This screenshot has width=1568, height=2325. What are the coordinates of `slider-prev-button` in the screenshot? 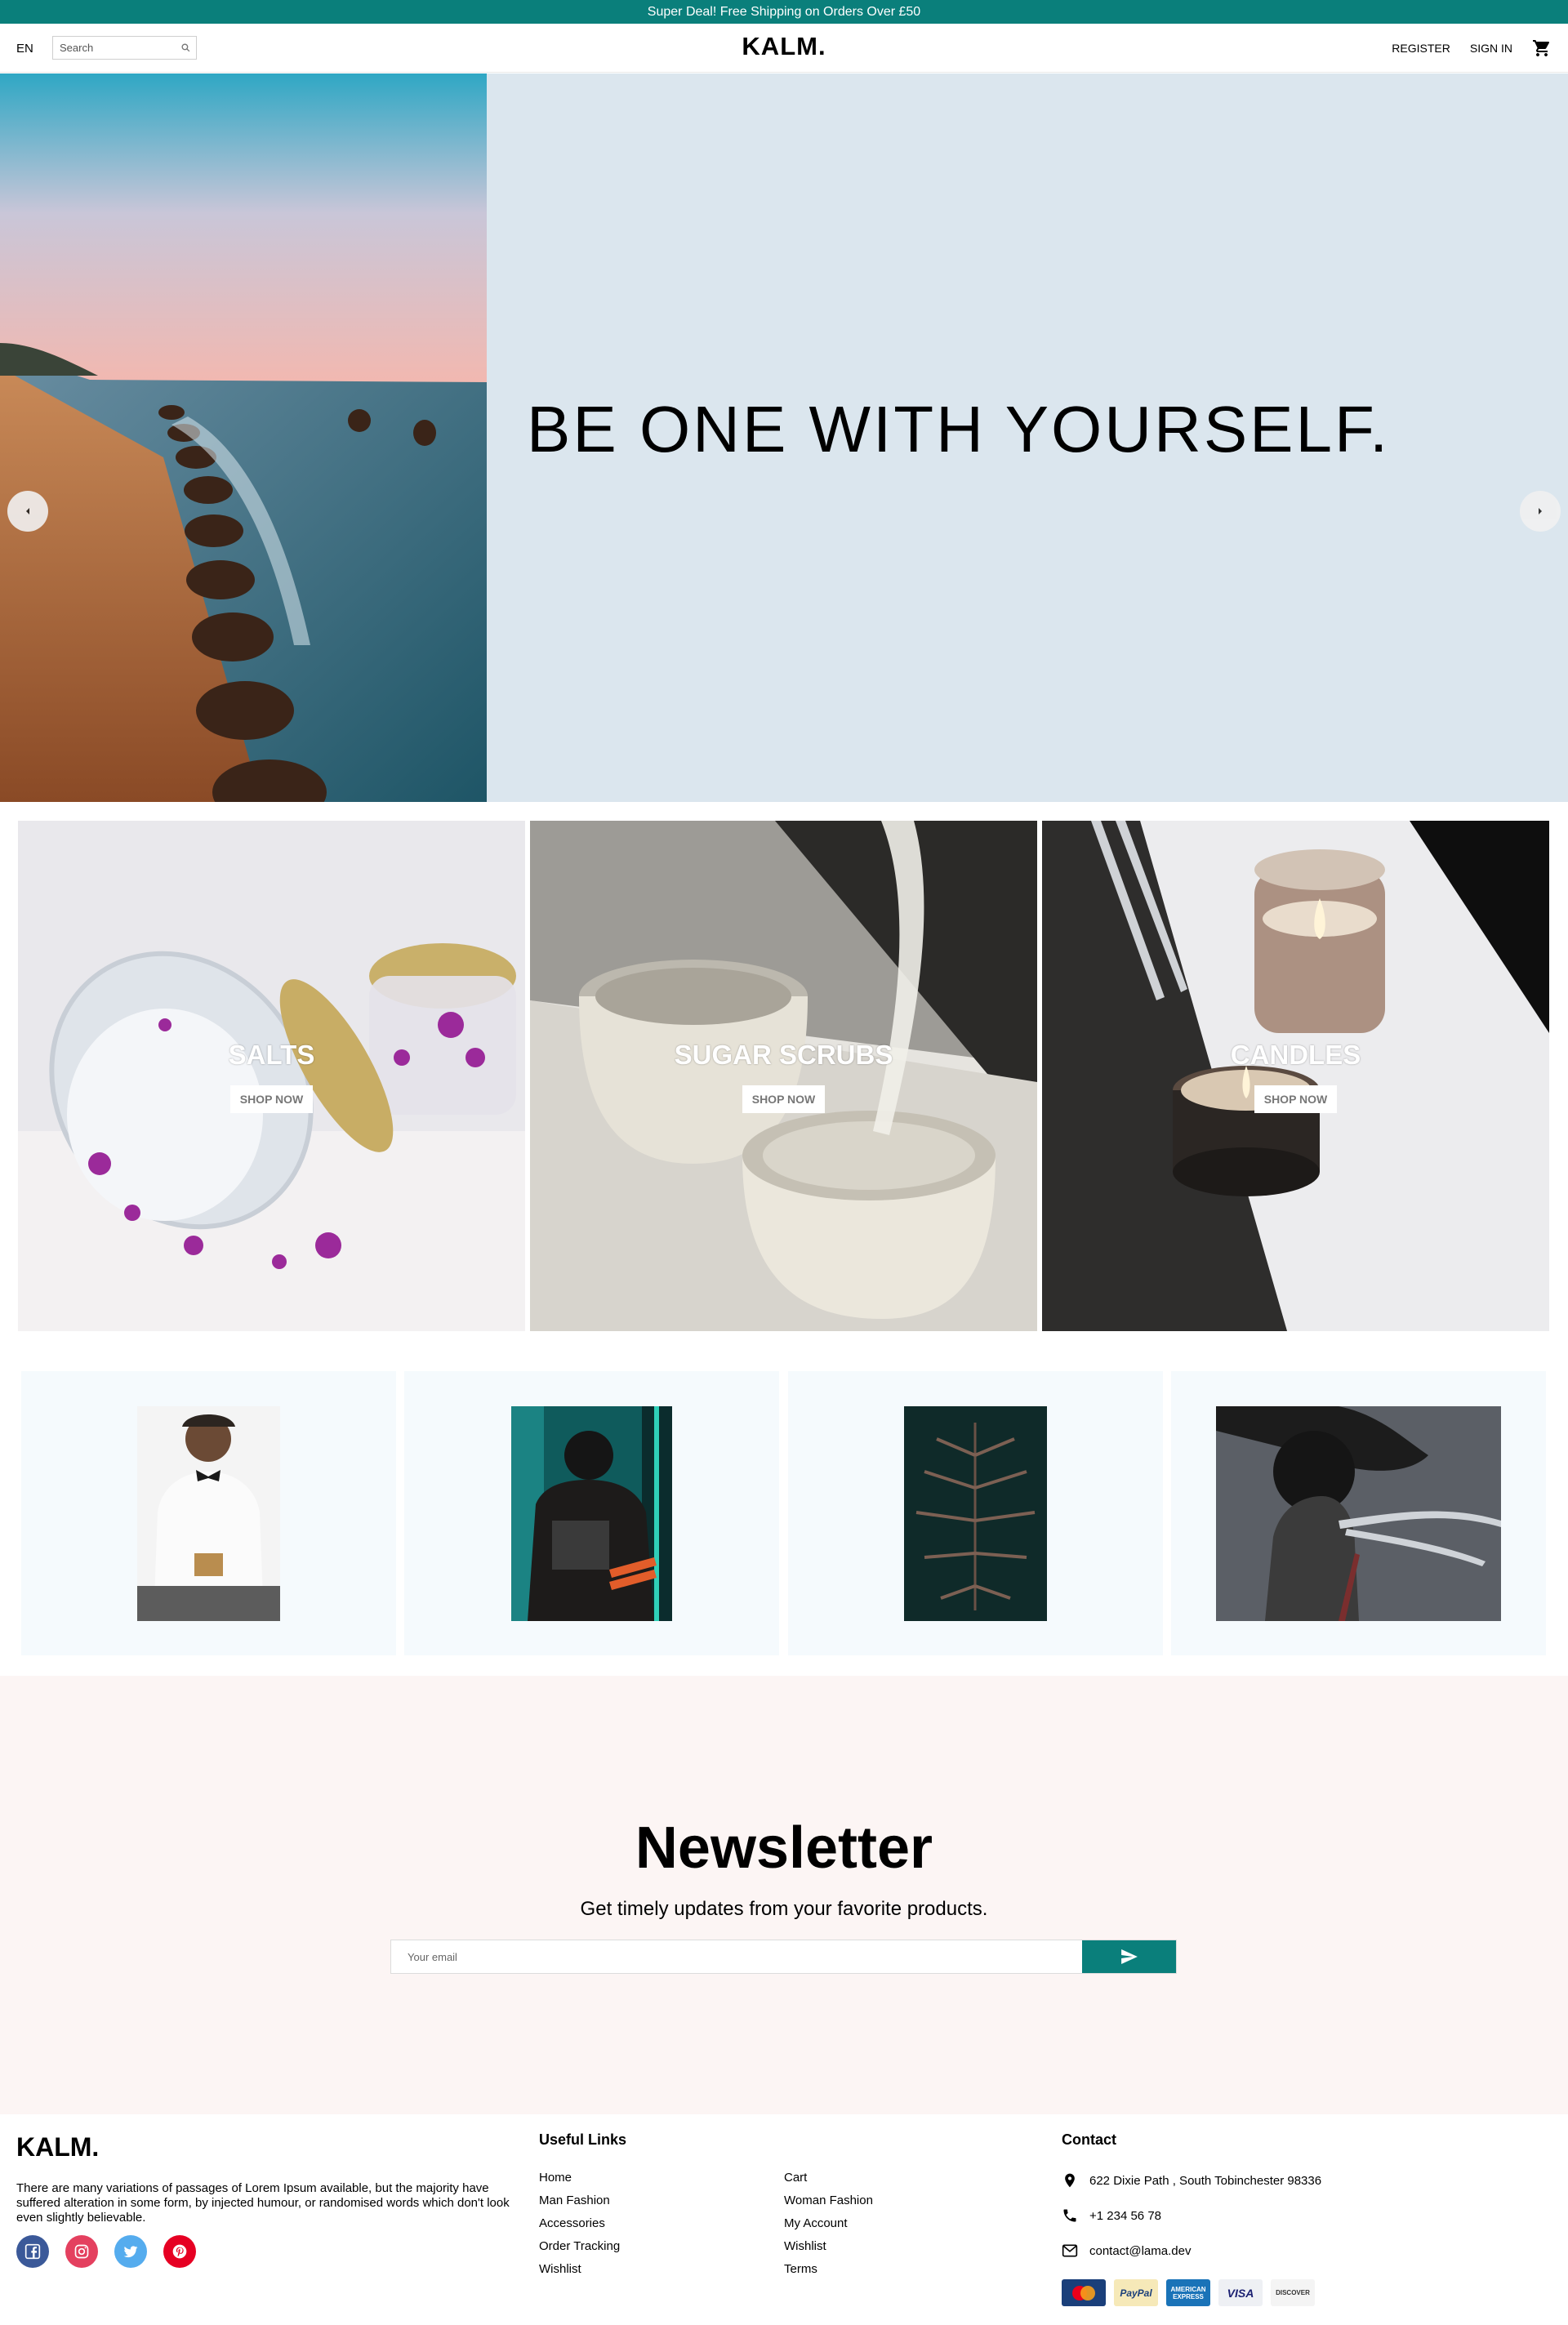 It's located at (28, 512).